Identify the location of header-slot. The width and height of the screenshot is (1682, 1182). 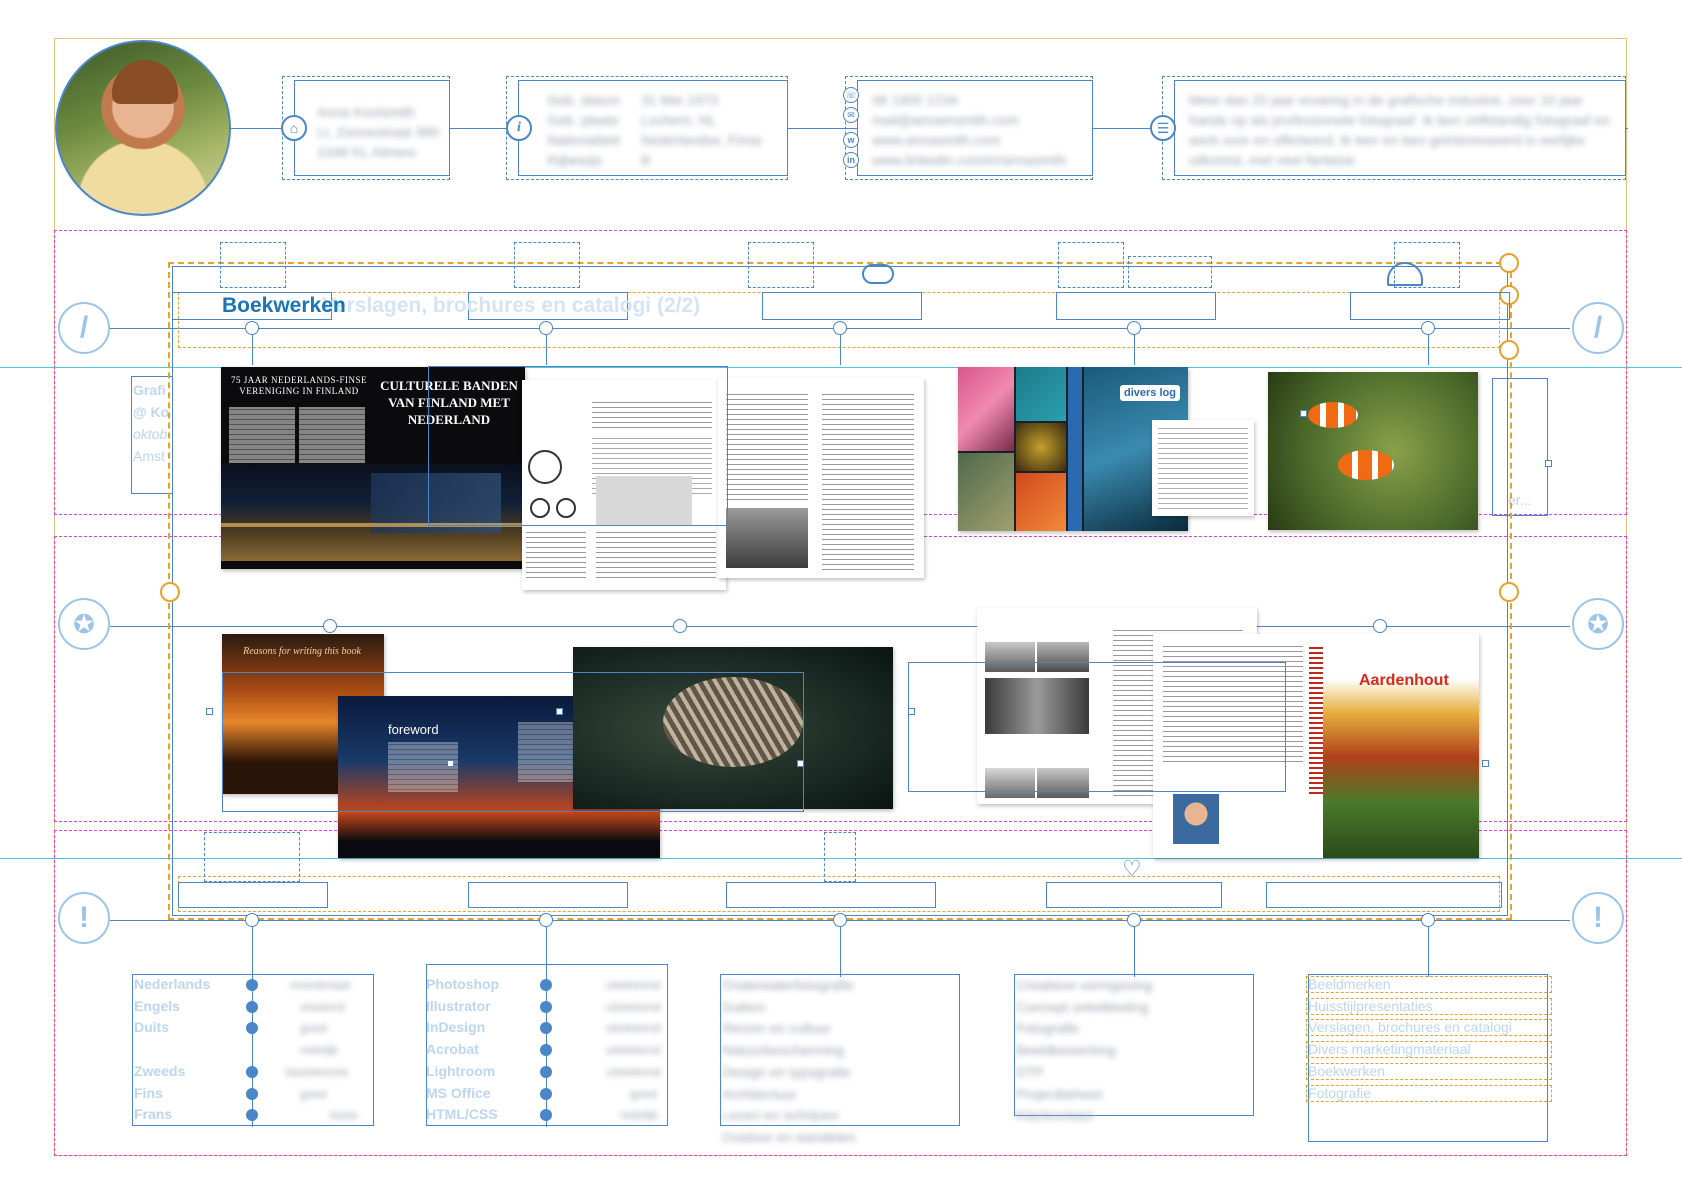
(842, 306).